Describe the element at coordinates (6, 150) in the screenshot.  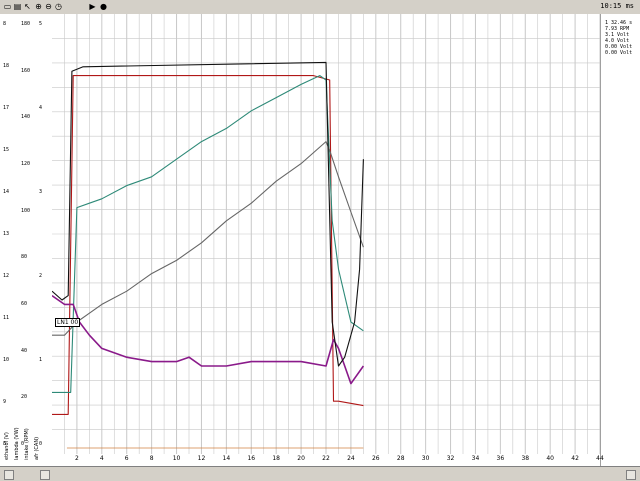
I see `y-tick-label: 15` at that location.